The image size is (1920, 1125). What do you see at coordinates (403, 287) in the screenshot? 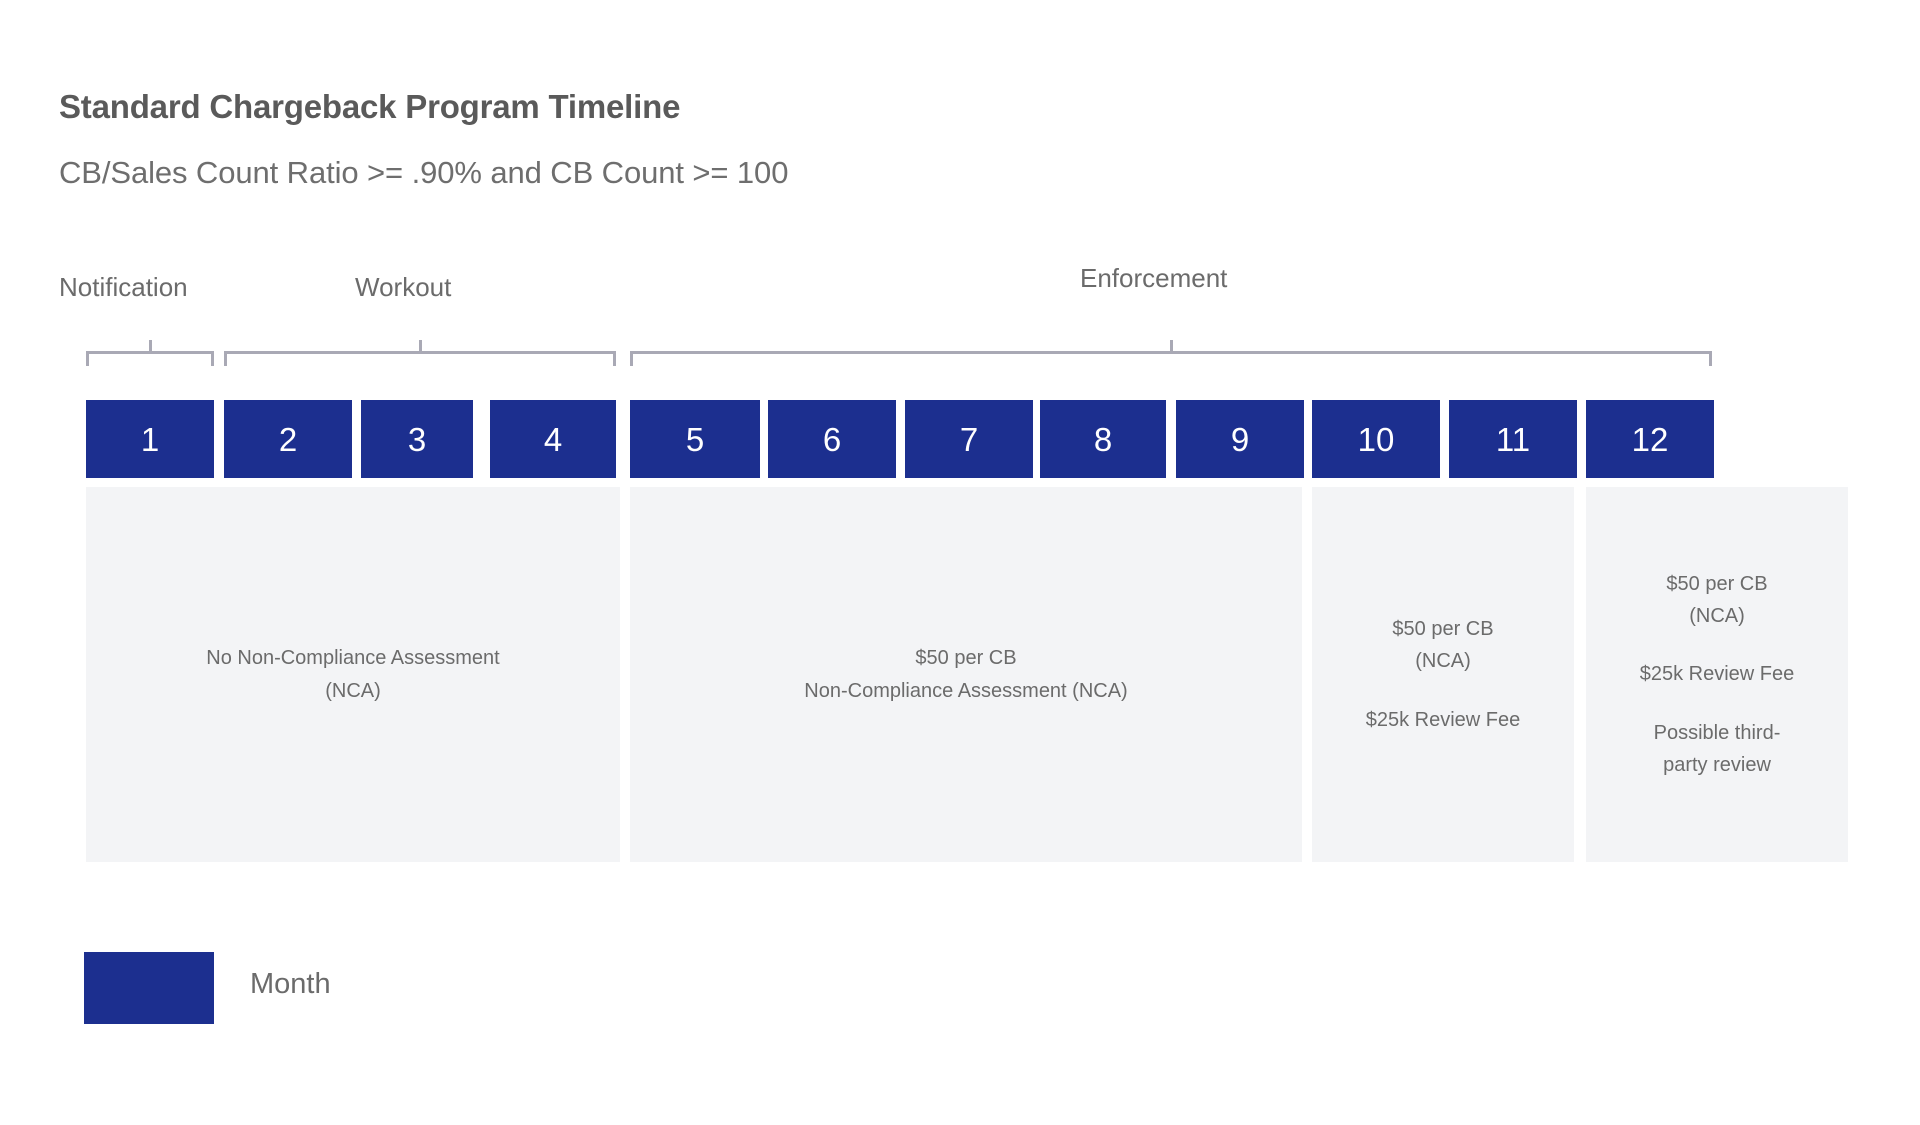
I see `phase-label-workout: Workout` at bounding box center [403, 287].